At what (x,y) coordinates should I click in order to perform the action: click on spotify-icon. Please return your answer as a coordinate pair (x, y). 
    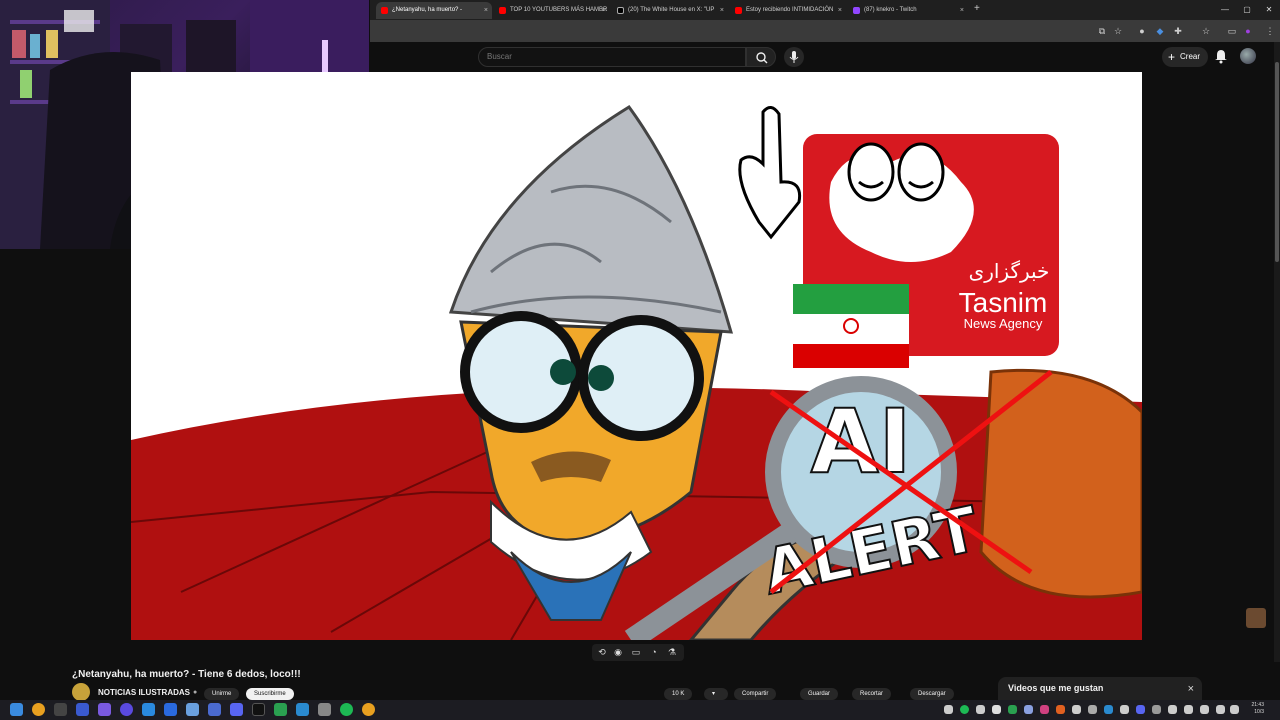
    Looking at the image, I should click on (346, 709).